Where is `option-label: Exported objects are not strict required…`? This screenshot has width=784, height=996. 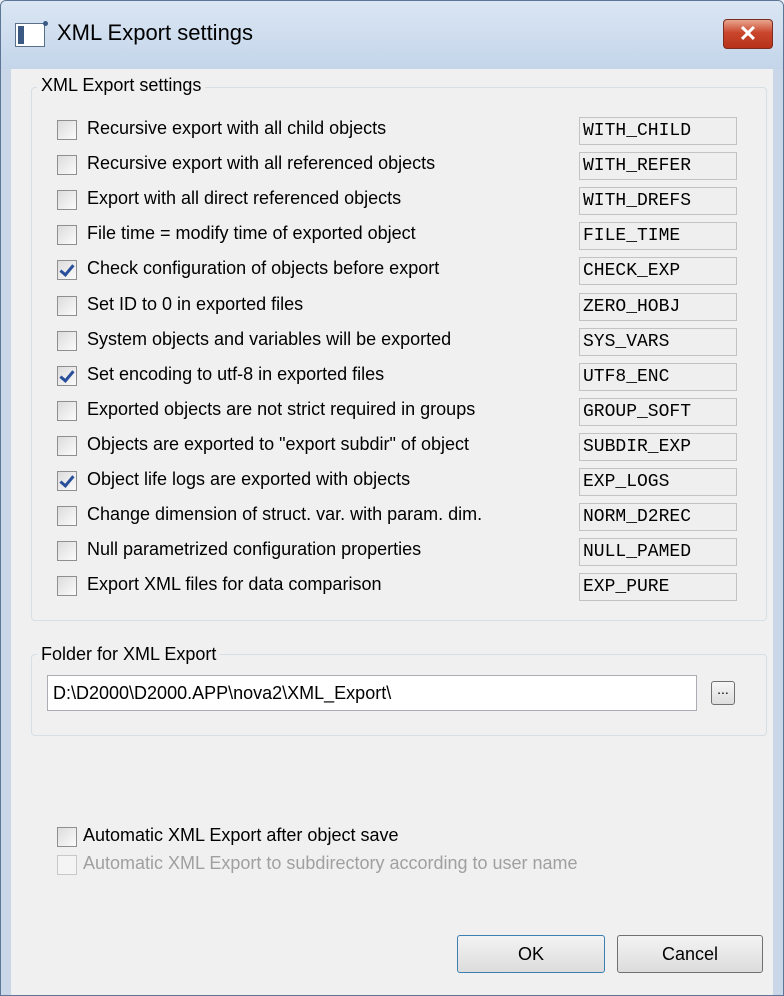
option-label: Exported objects are not strict required… is located at coordinates (281, 408).